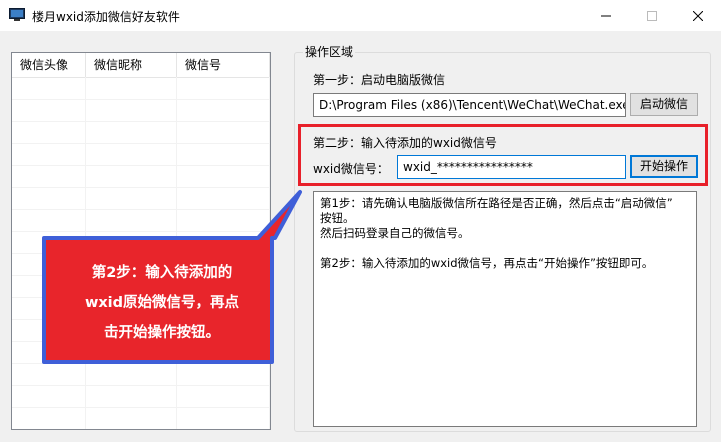 The height and width of the screenshot is (442, 721). I want to click on operation-area-title: 操作区域, so click(329, 51).